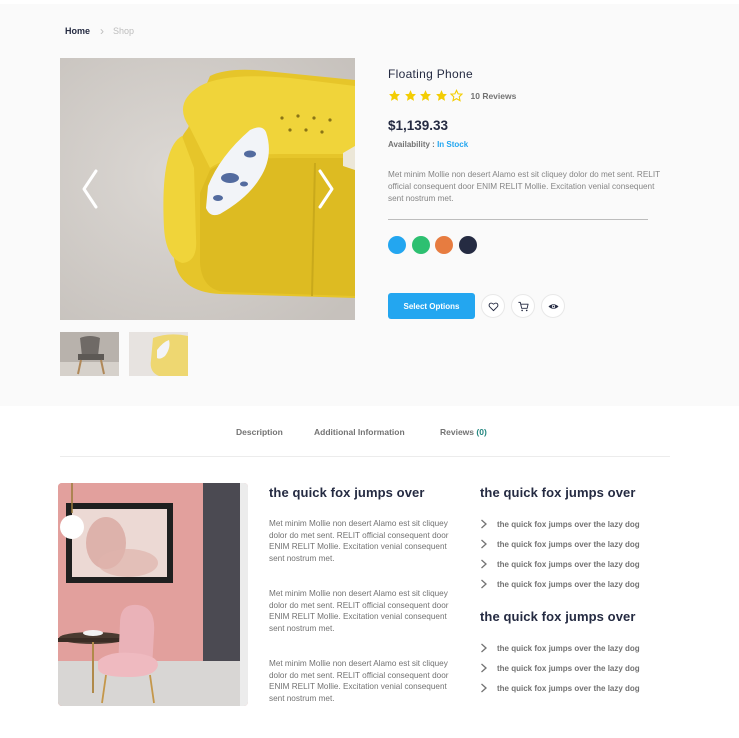 The height and width of the screenshot is (738, 739). Describe the element at coordinates (476, 306) in the screenshot. I see `product-actions: Select Options` at that location.